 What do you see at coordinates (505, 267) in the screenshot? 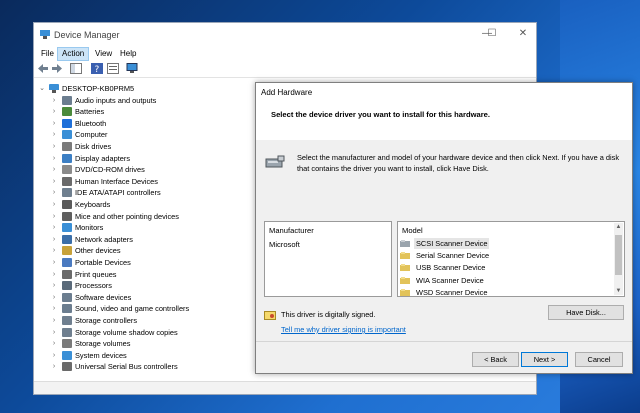
I see `model-item: USB Scanner Device` at bounding box center [505, 267].